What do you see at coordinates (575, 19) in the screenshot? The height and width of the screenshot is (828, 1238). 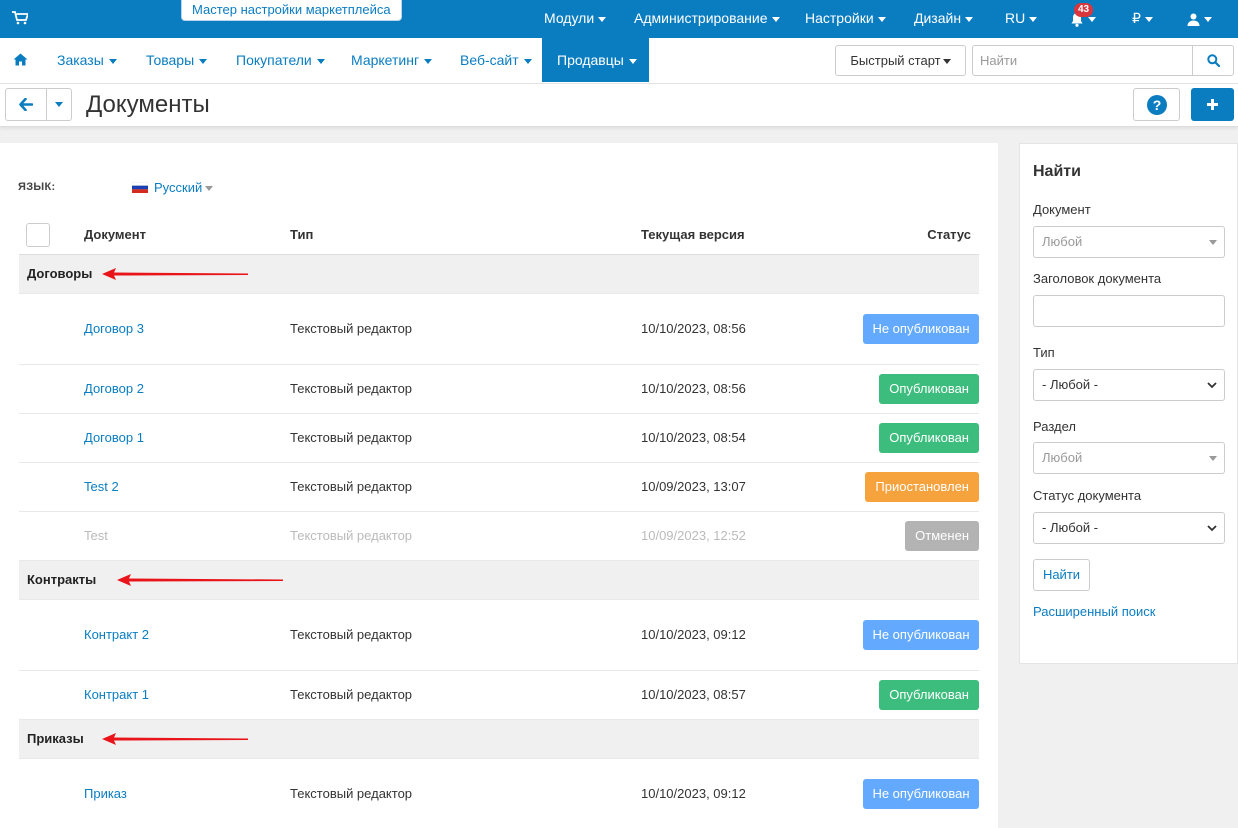 I see `menu-modules: Модули` at bounding box center [575, 19].